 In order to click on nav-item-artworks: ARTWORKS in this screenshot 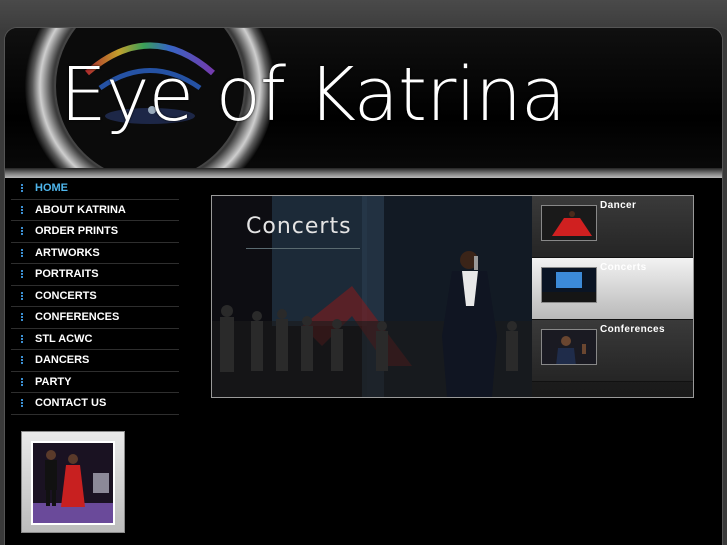, I will do `click(95, 253)`.